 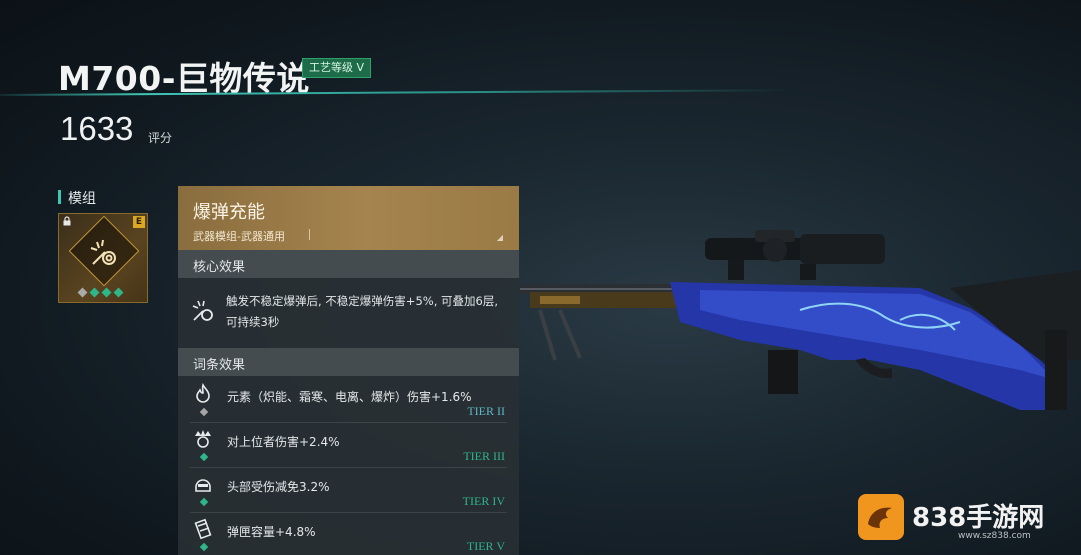 I want to click on score-unit-label: 评分, so click(x=160, y=138).